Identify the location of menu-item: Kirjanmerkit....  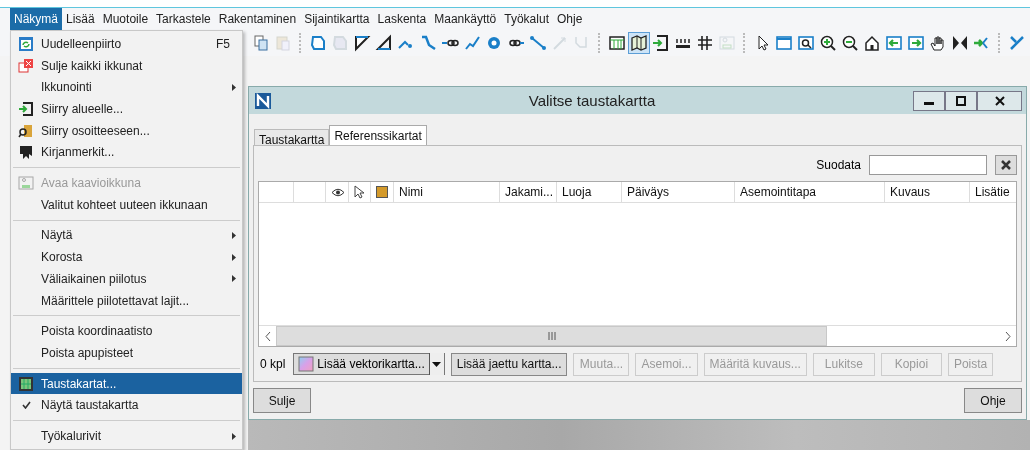
(126, 152).